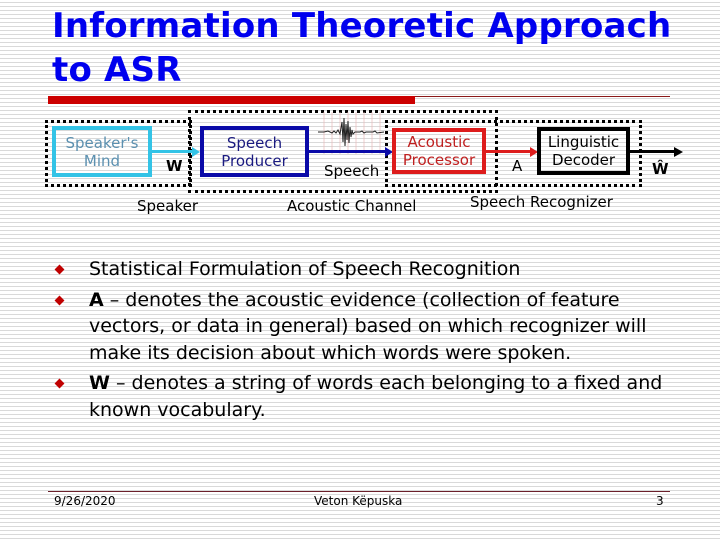 This screenshot has width=720, height=540. I want to click on slide-title: Information Theoretic Approach to ASR, so click(372, 48).